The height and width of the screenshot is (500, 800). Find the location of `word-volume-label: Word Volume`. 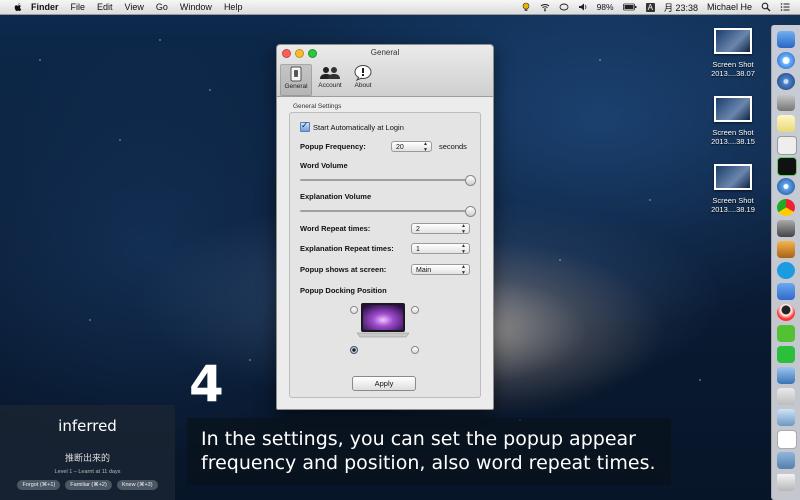

word-volume-label: Word Volume is located at coordinates (324, 165).